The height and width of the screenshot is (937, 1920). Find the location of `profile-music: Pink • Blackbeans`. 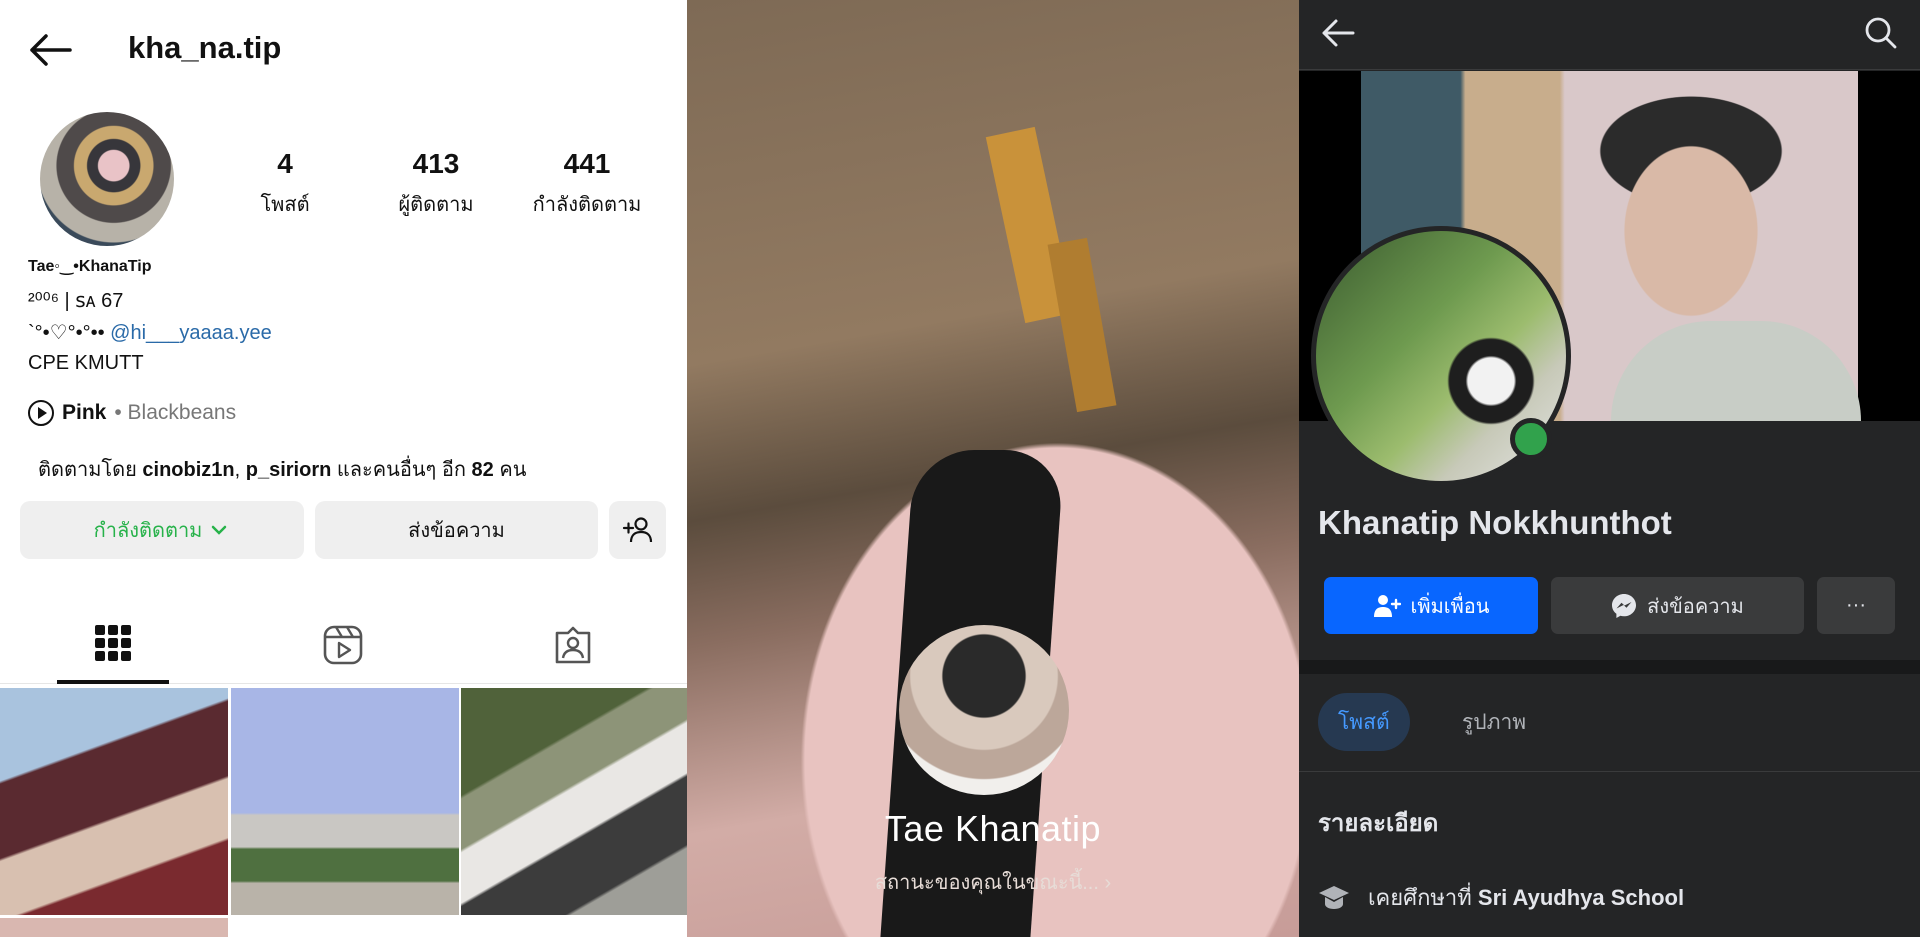

profile-music: Pink • Blackbeans is located at coordinates (132, 413).